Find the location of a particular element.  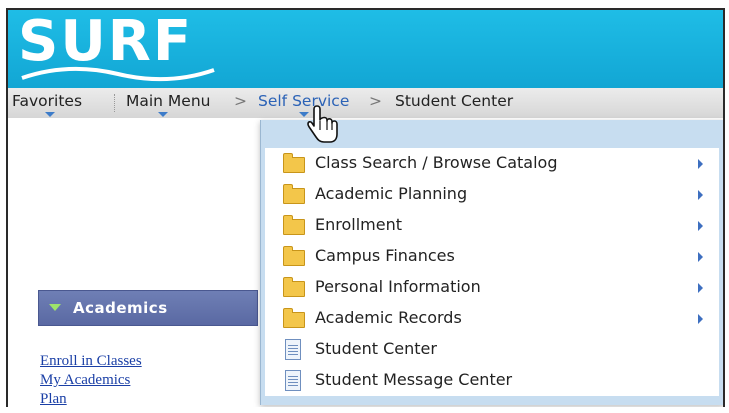

nav-student-center: Student Center is located at coordinates (454, 101).